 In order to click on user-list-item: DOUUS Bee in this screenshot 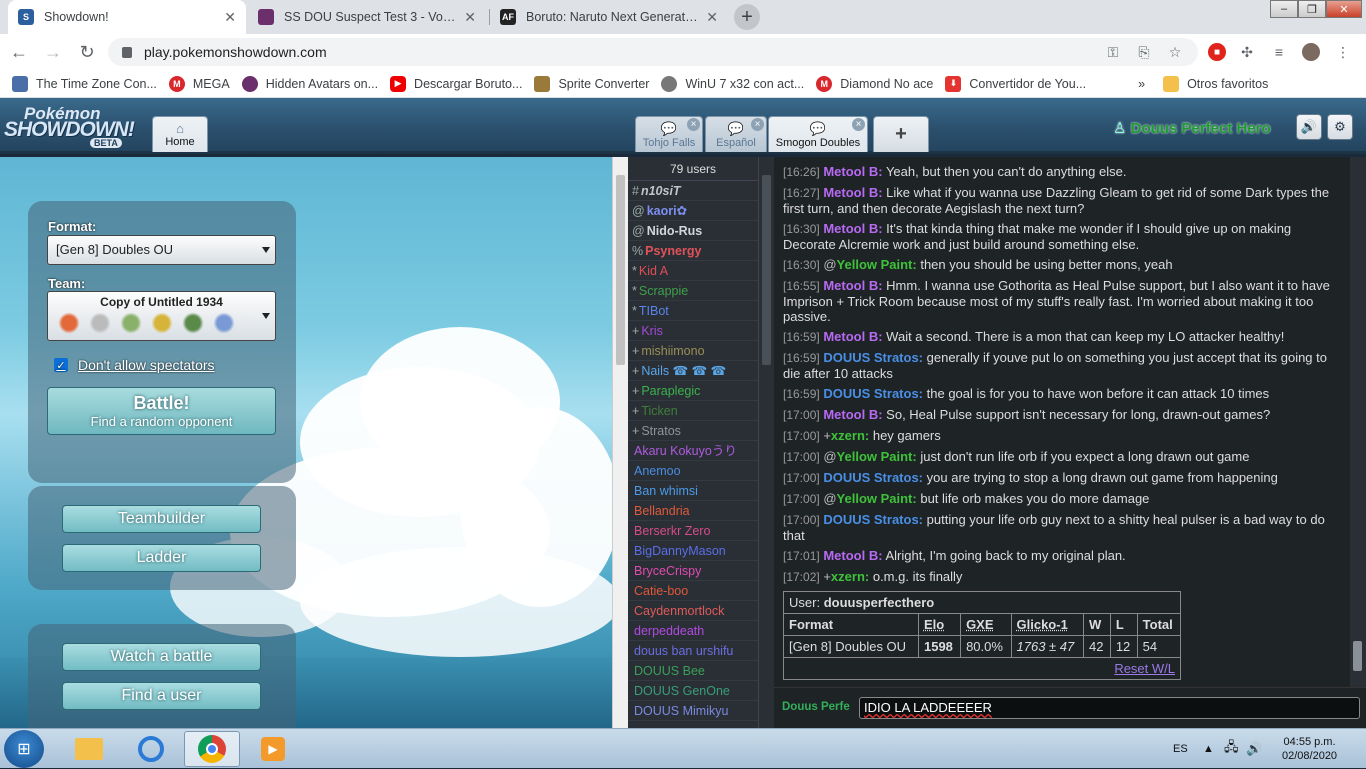, I will do `click(693, 671)`.